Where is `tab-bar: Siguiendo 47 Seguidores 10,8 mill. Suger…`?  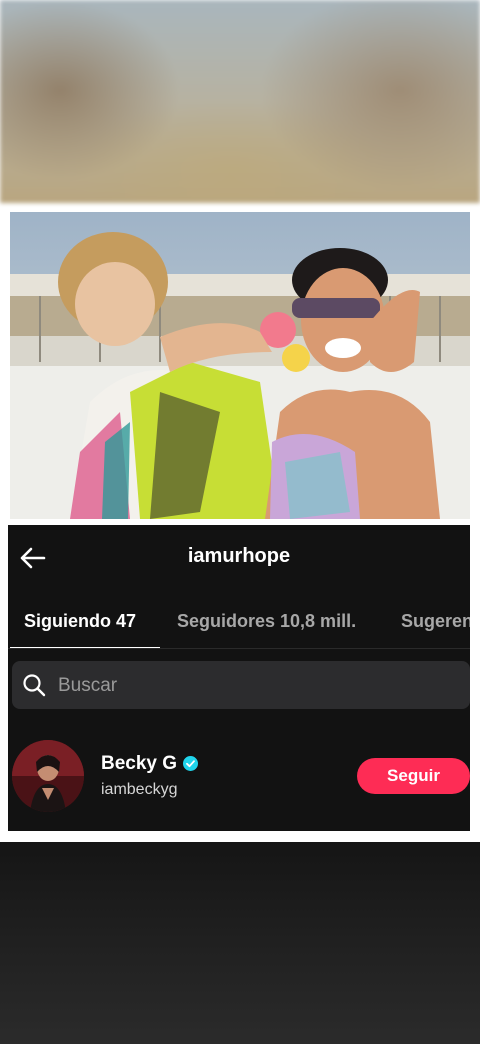 tab-bar: Siguiendo 47 Seguidores 10,8 mill. Suger… is located at coordinates (239, 620).